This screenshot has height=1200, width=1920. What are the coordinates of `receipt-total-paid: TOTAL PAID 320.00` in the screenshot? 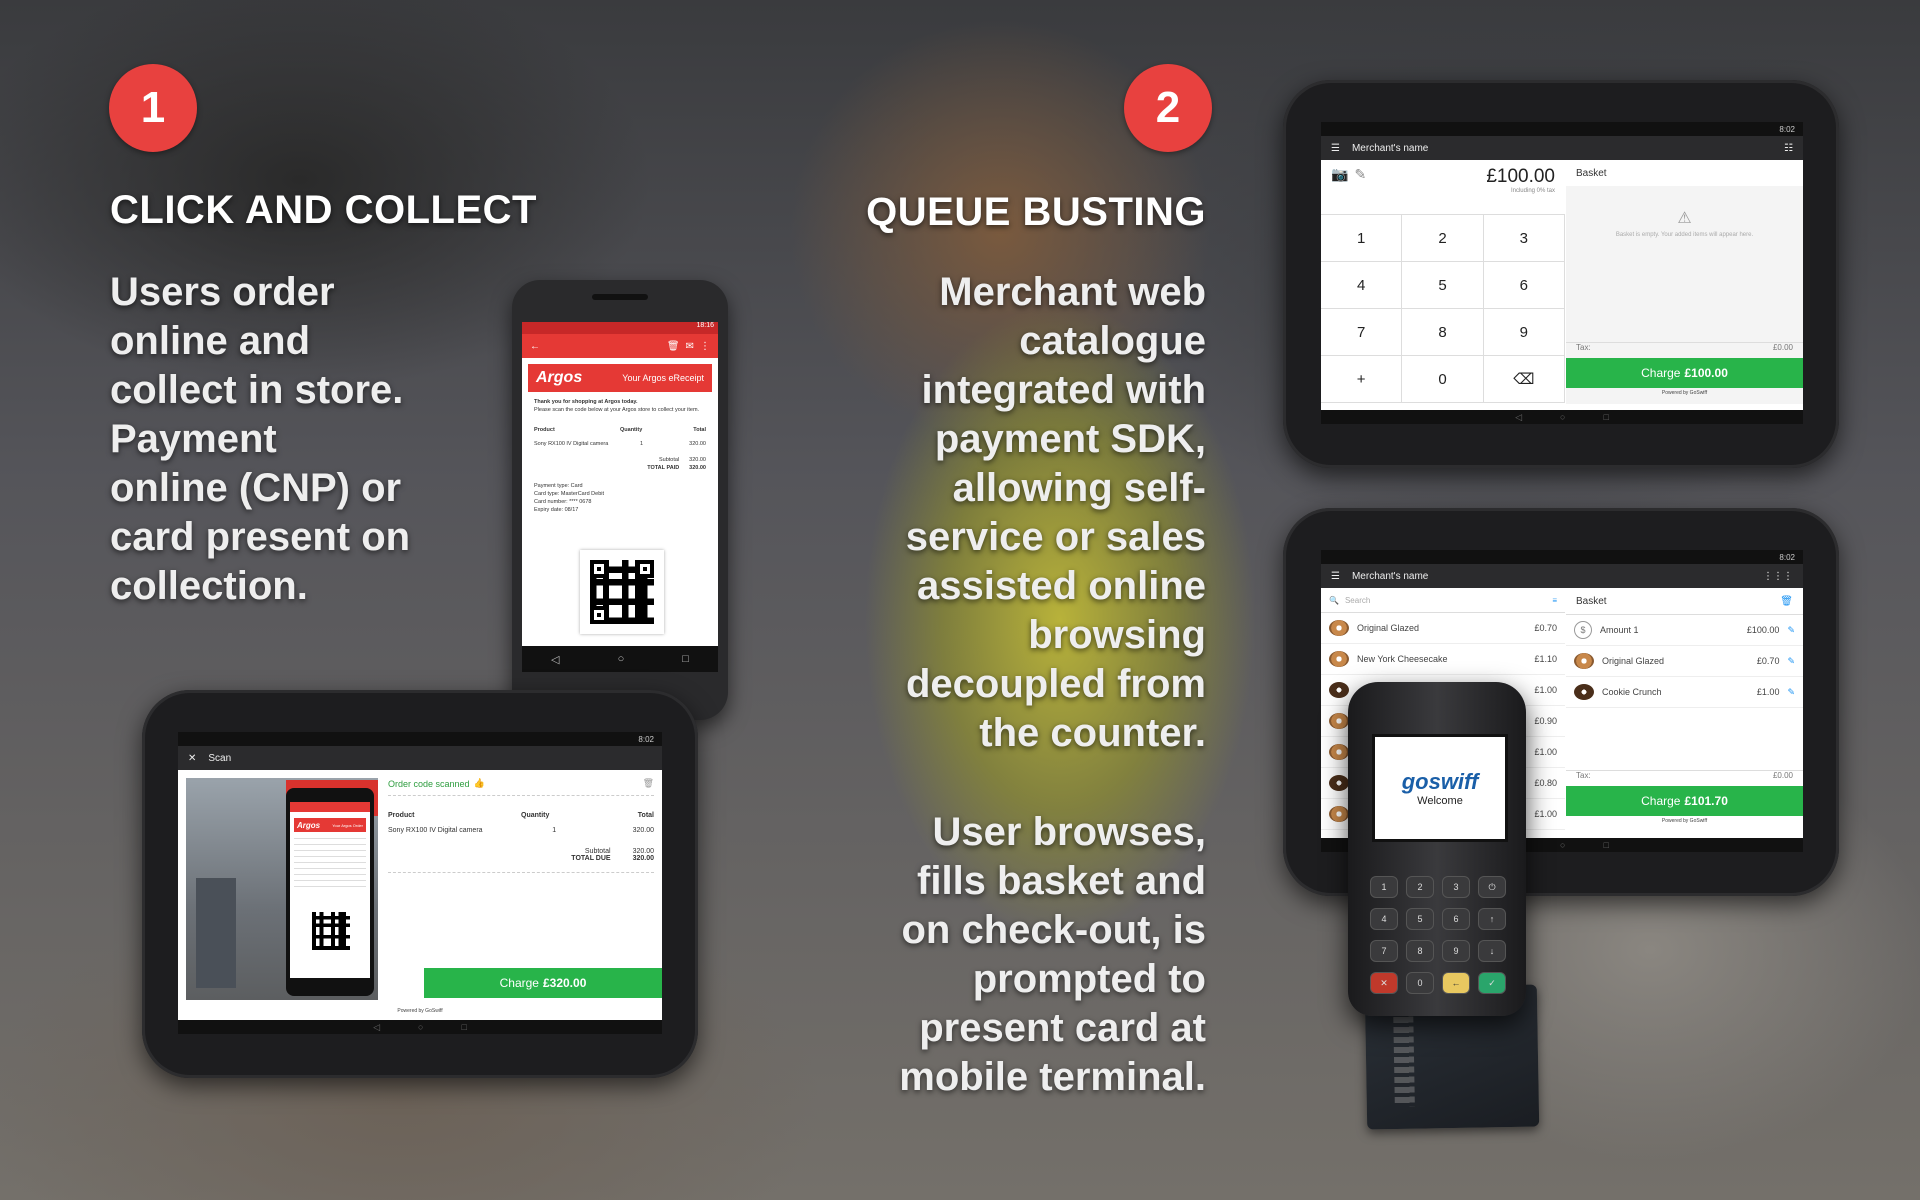 It's located at (620, 468).